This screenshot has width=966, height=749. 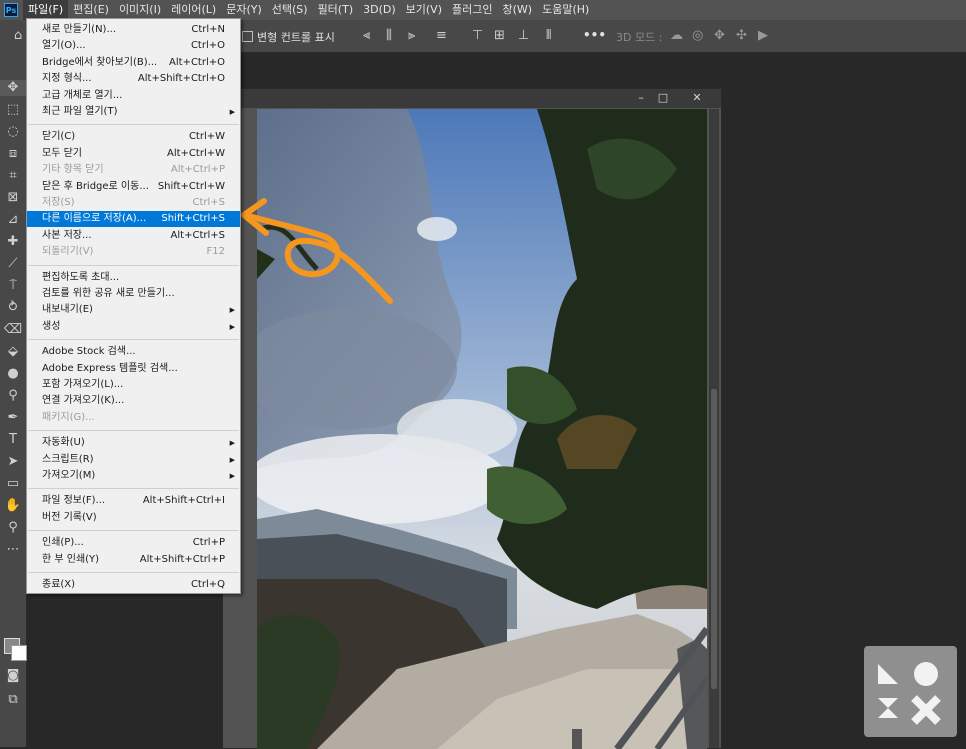 I want to click on path-select-icon: ➤, so click(x=13, y=462).